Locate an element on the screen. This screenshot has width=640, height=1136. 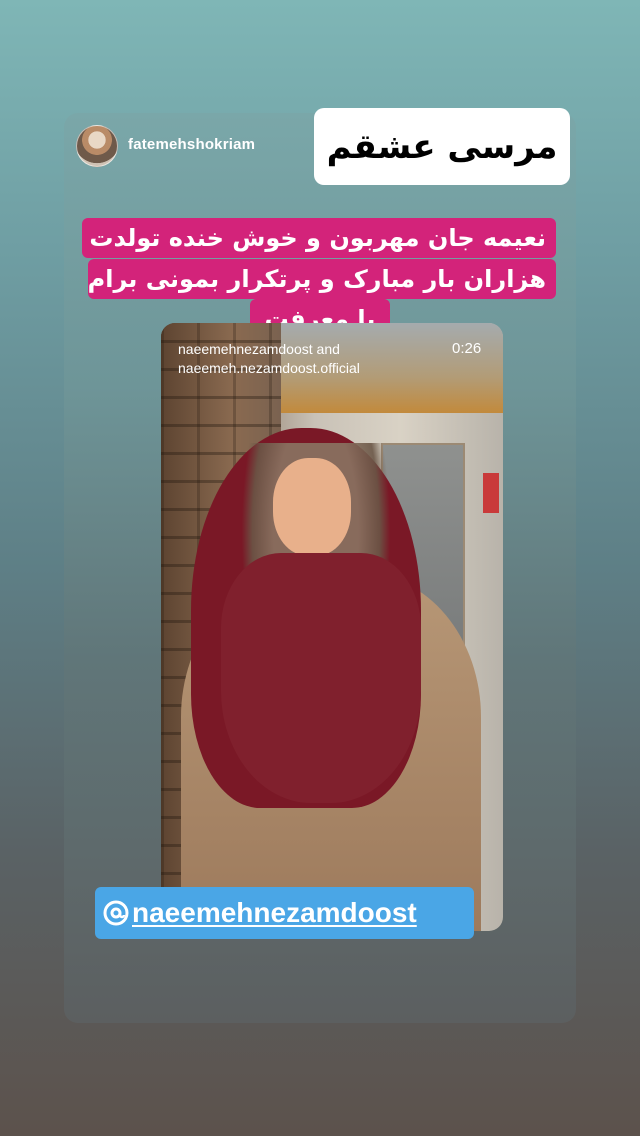
thanks-sticker-text: مرسی عشقم is located at coordinates (442, 146).